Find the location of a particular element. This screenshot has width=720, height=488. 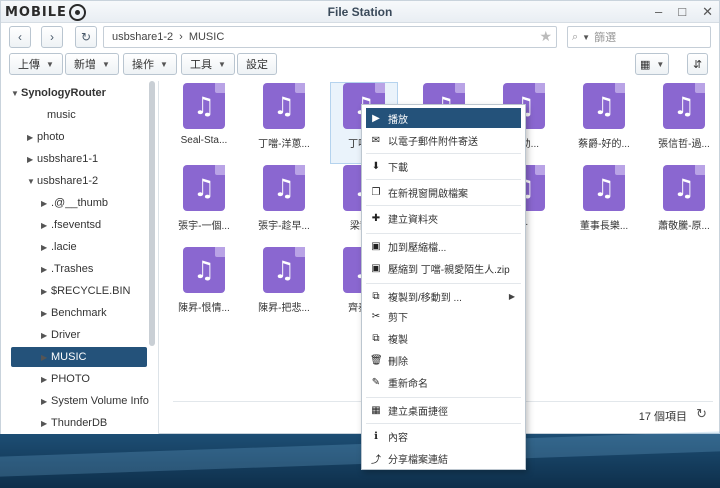

sidebar-item-label: photo is located at coordinates (51, 137).